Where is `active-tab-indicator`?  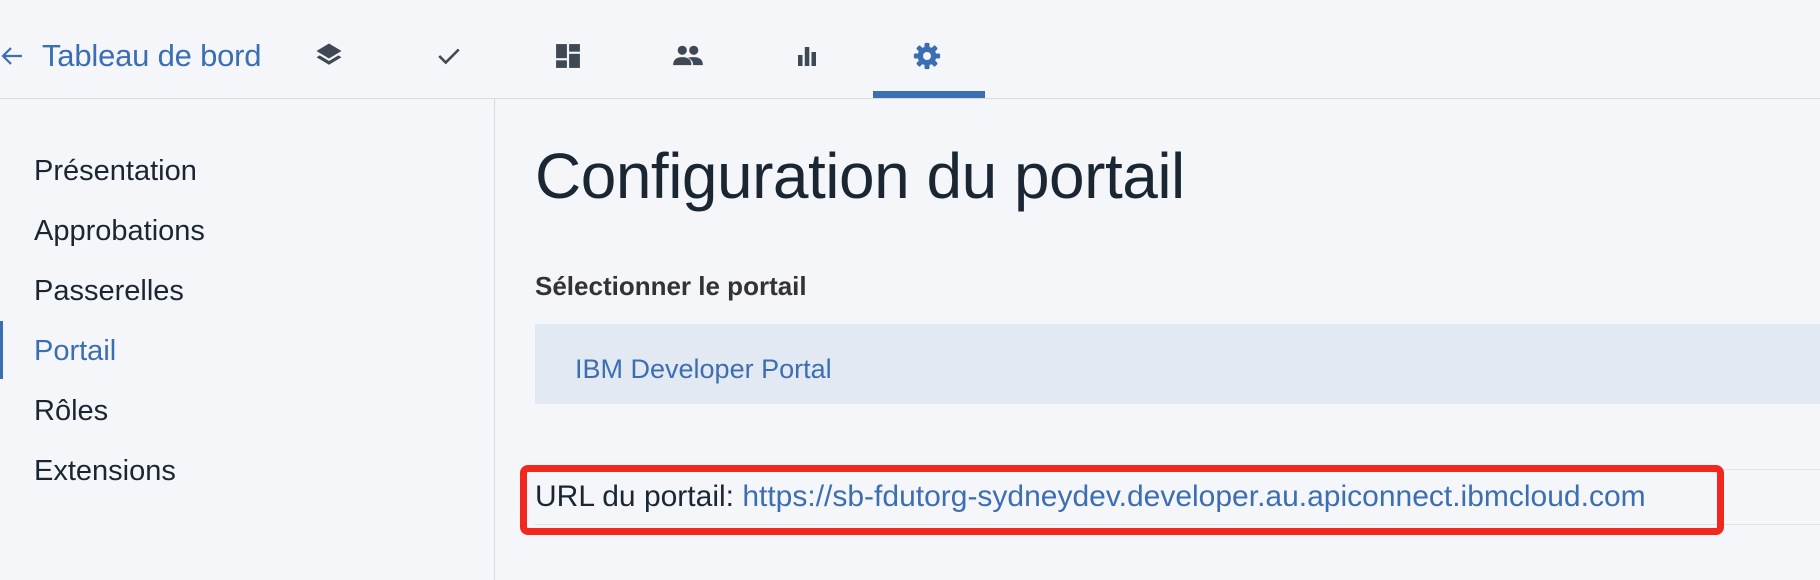
active-tab-indicator is located at coordinates (929, 94).